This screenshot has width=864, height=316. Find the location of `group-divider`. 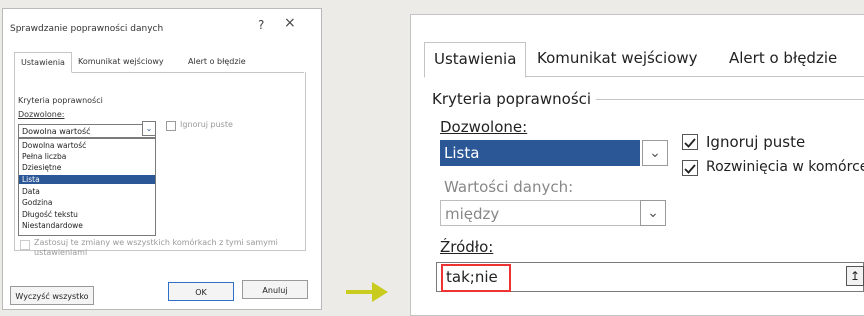

group-divider is located at coordinates (730, 99).